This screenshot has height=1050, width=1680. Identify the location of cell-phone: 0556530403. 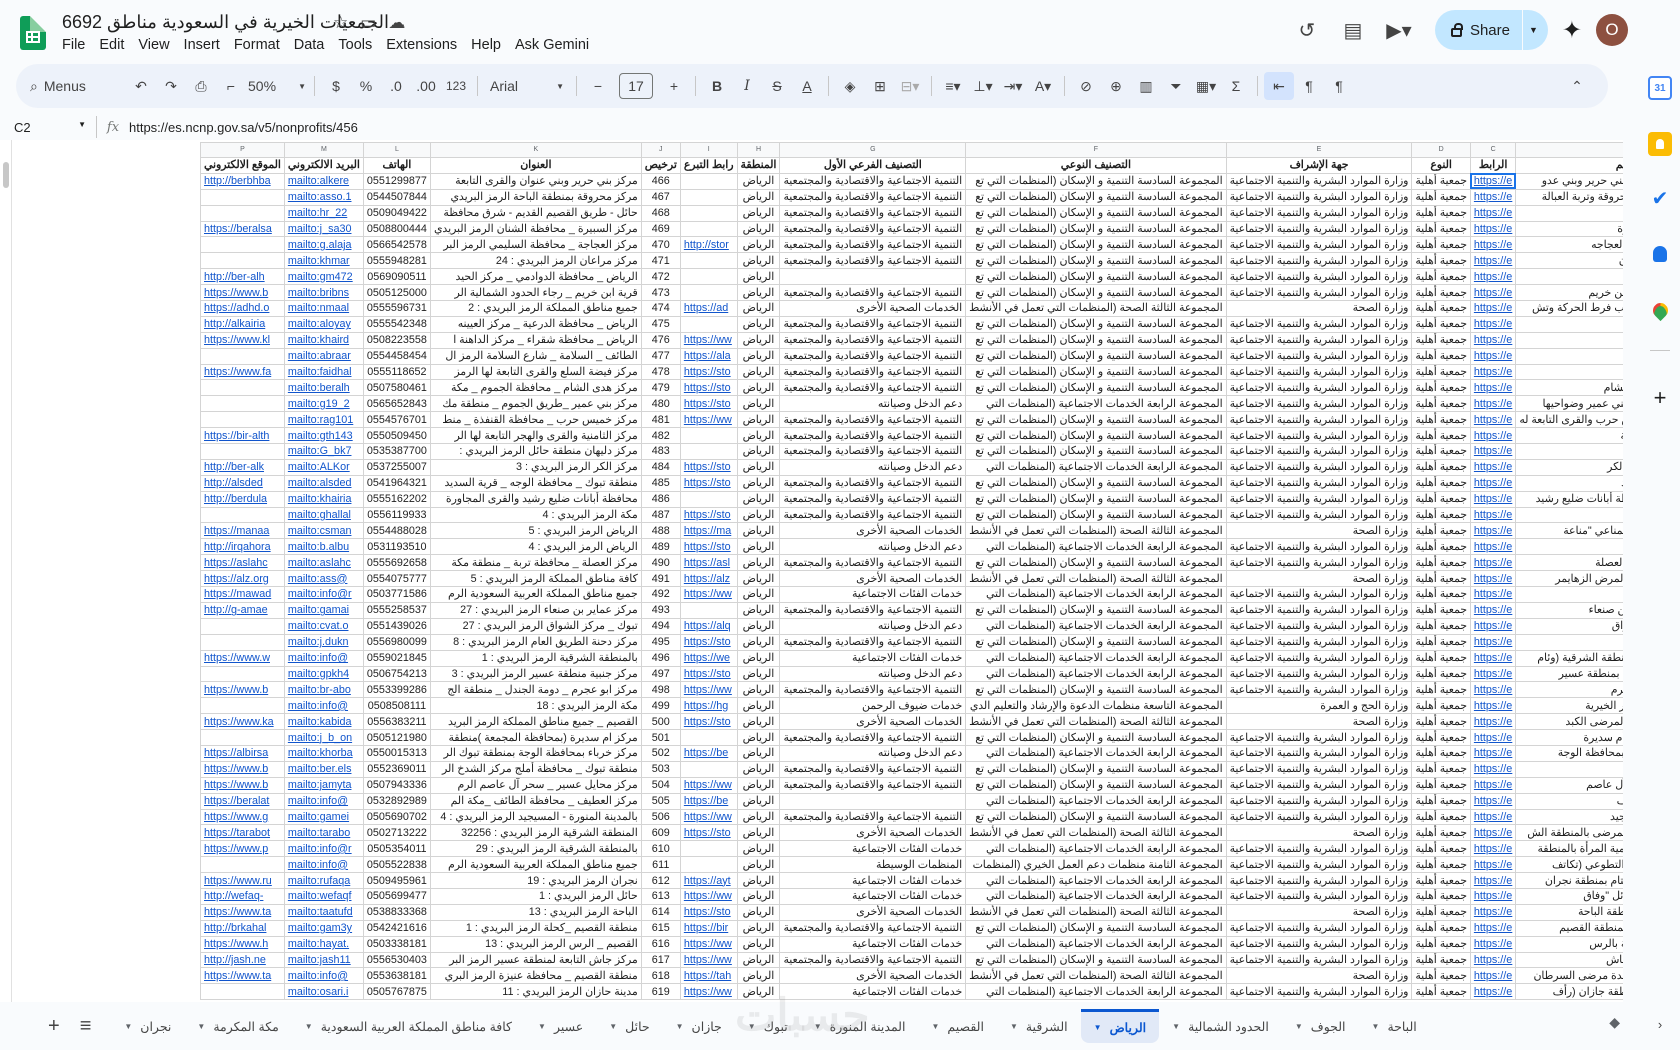
(396, 960).